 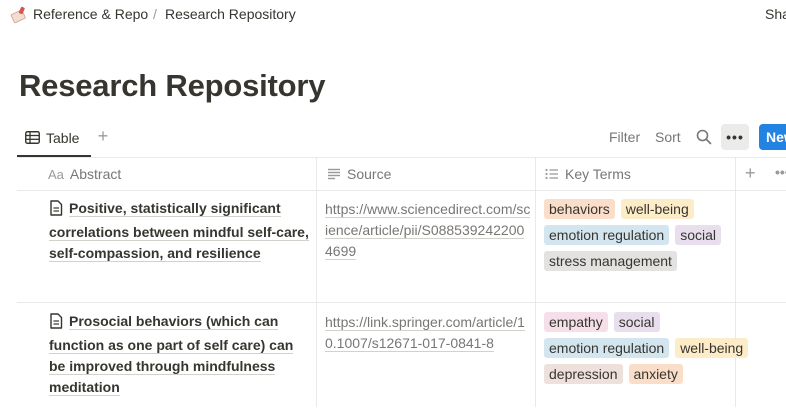 I want to click on column-header-key-terms: Key Terms, so click(x=588, y=174).